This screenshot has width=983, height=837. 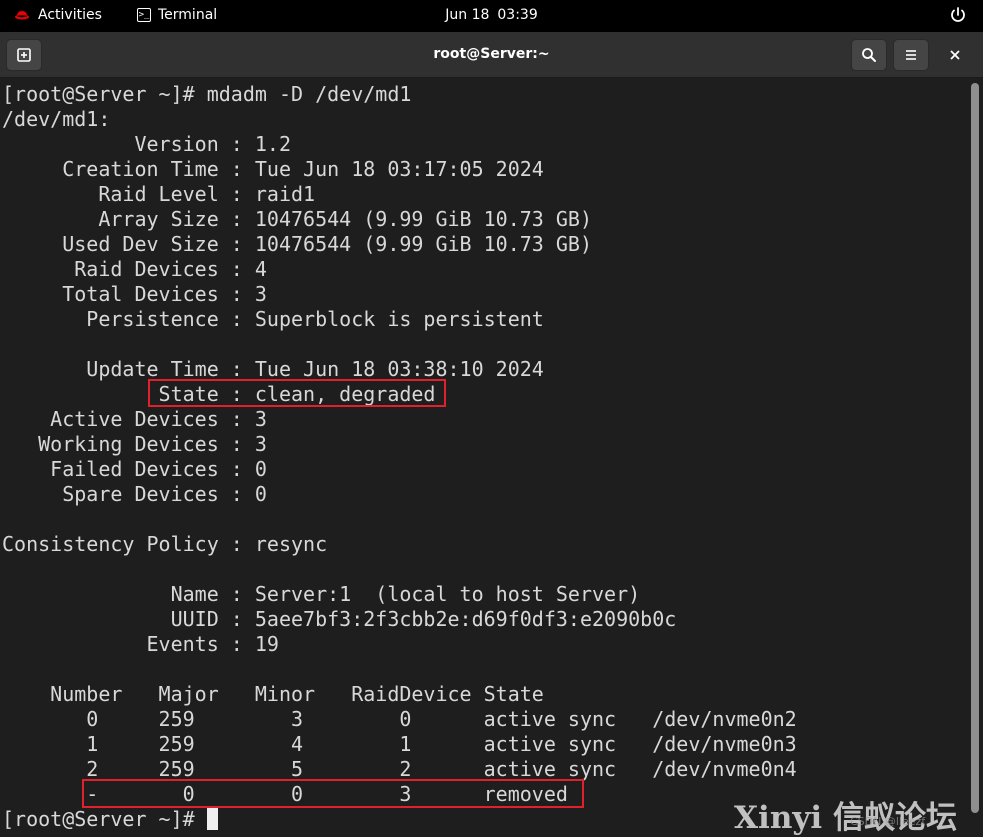 I want to click on search-icon, so click(x=869, y=55).